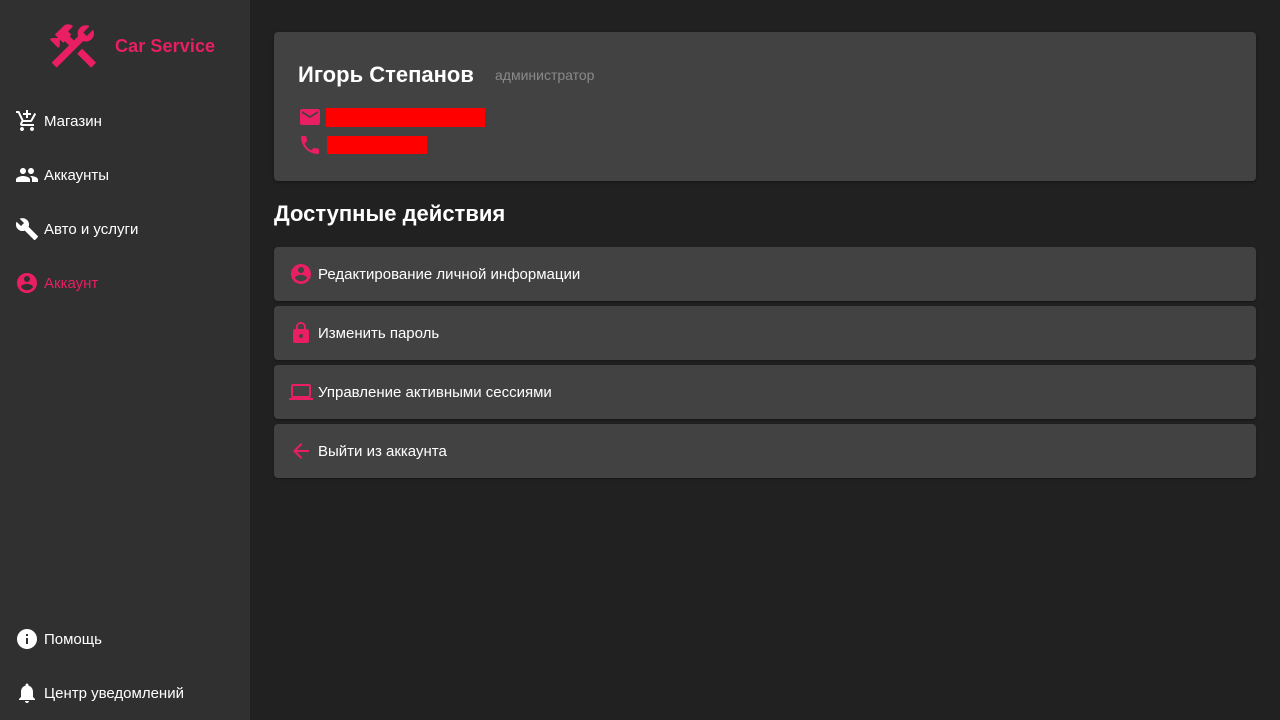  I want to click on brand: Car Service, so click(129, 46).